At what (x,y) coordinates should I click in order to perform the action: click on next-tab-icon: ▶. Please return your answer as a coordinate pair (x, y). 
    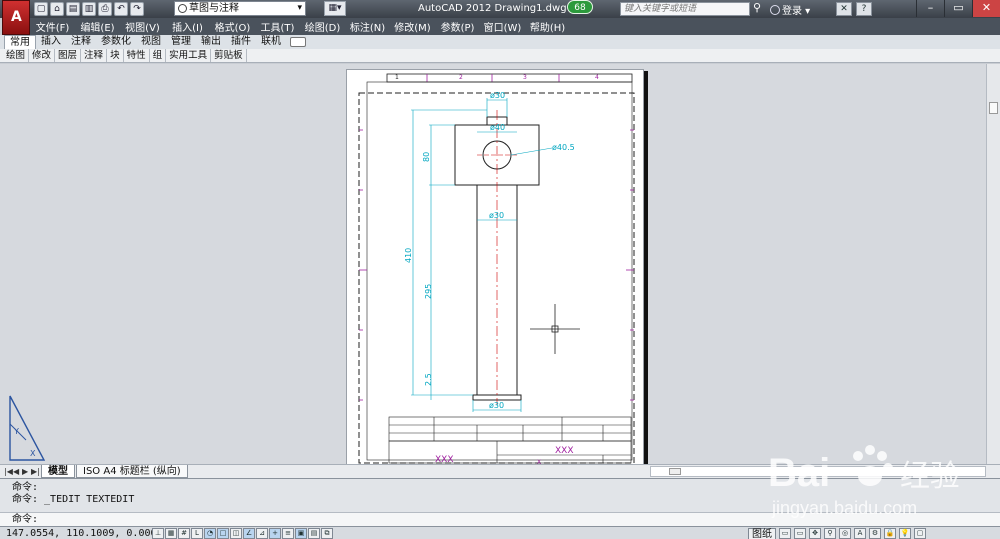
    Looking at the image, I should click on (26, 471).